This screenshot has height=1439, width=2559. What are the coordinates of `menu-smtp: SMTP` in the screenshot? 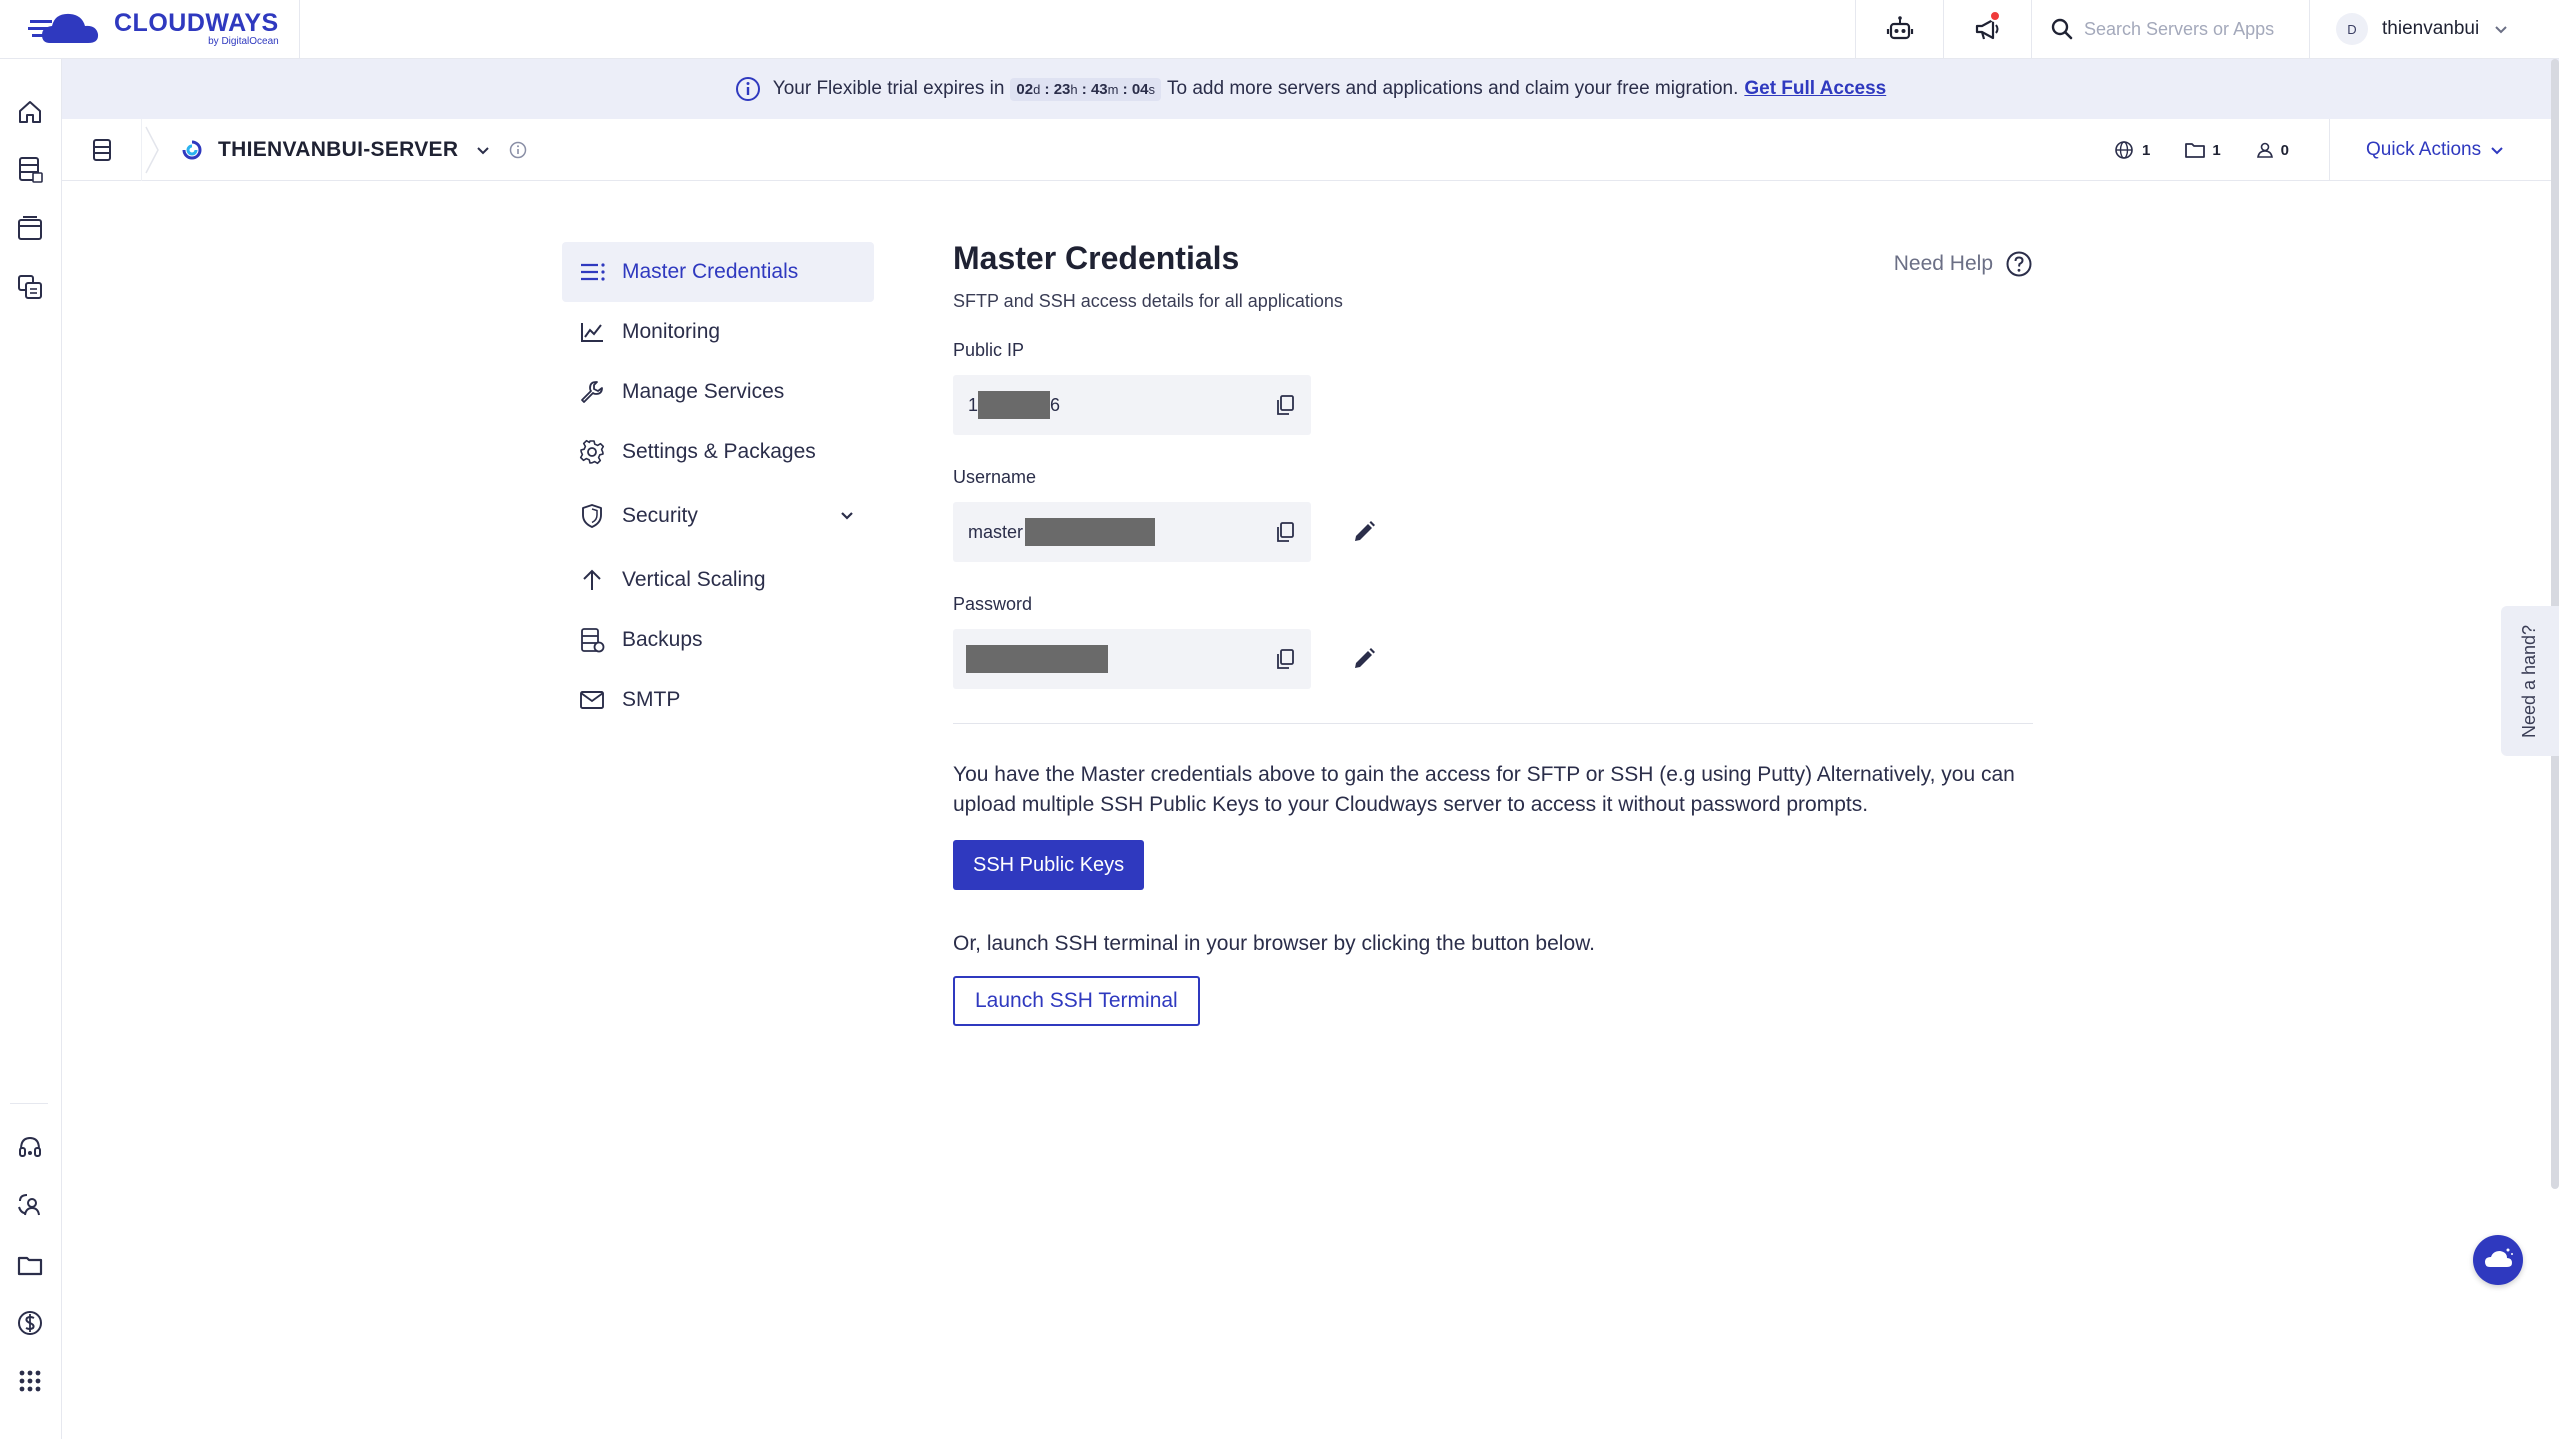 It's located at (718, 700).